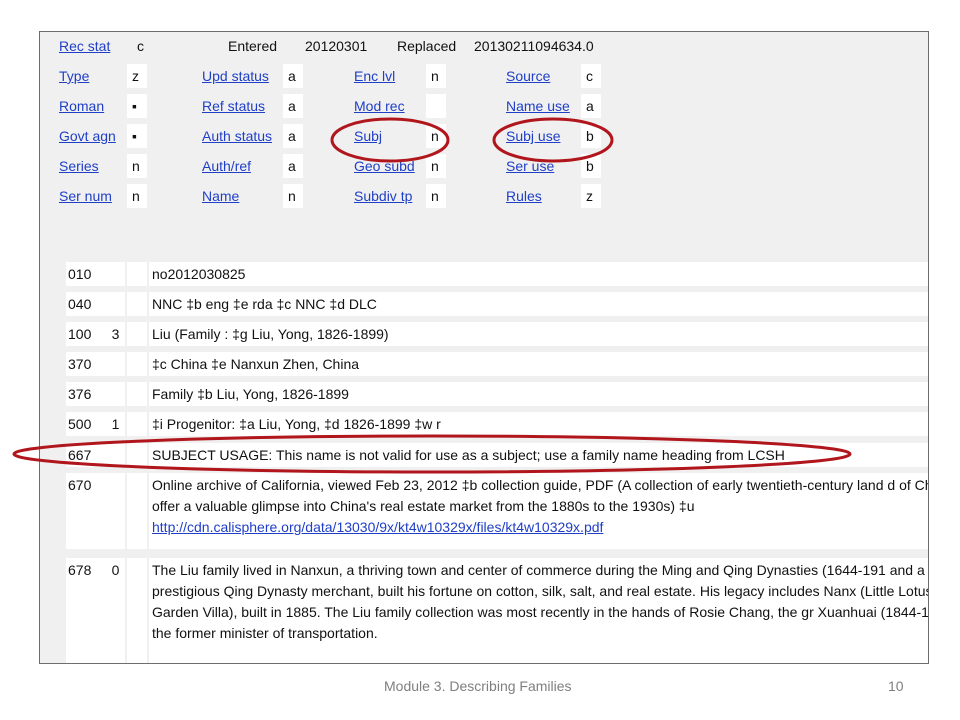 This screenshot has height=720, width=960. Describe the element at coordinates (293, 76) in the screenshot. I see `upd-status-value: a` at that location.